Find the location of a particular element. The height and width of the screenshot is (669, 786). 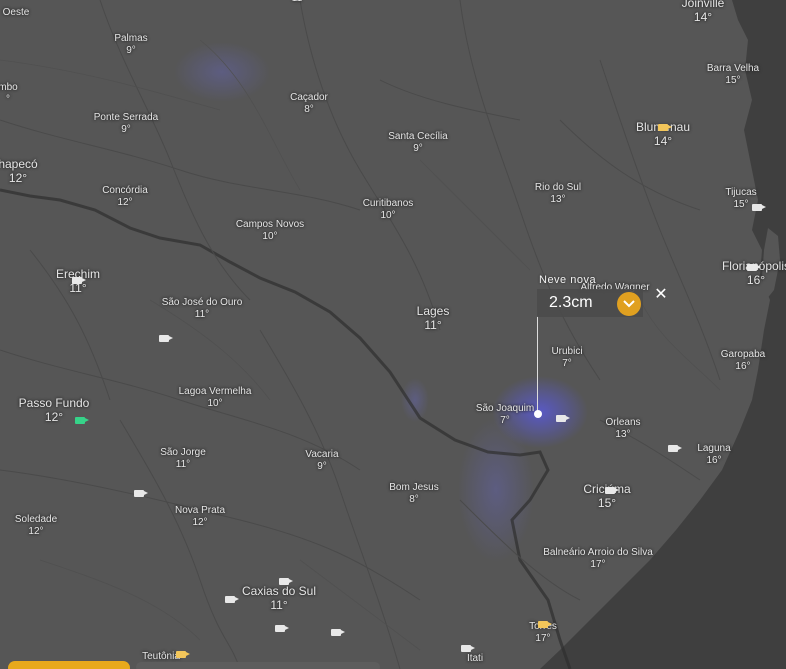

city-campos-novos: Campos Novos 10° is located at coordinates (270, 230).